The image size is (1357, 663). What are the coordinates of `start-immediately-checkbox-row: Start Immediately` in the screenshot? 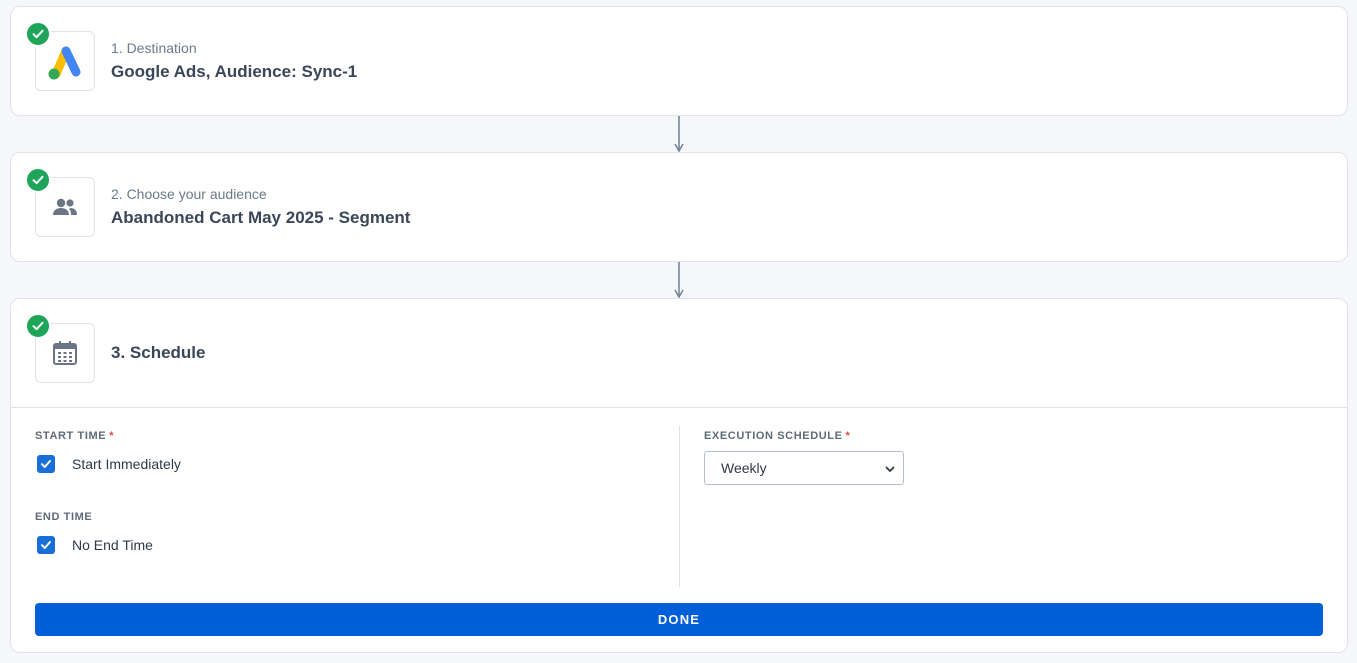 It's located at (109, 464).